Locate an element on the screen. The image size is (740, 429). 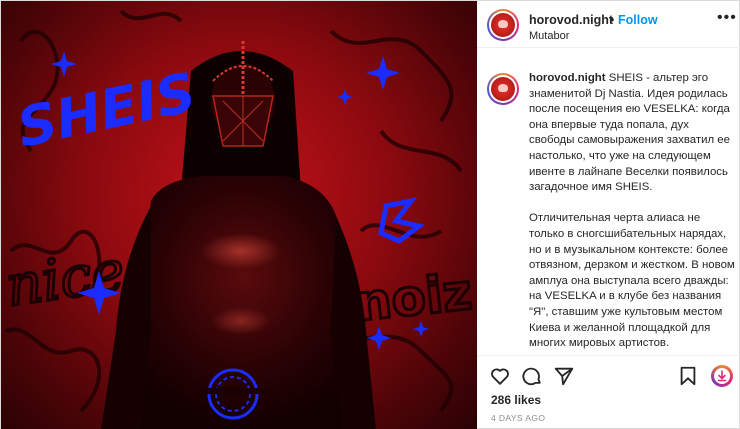
post-header: horovod.night • Follow Mutabor ••• is located at coordinates (608, 24).